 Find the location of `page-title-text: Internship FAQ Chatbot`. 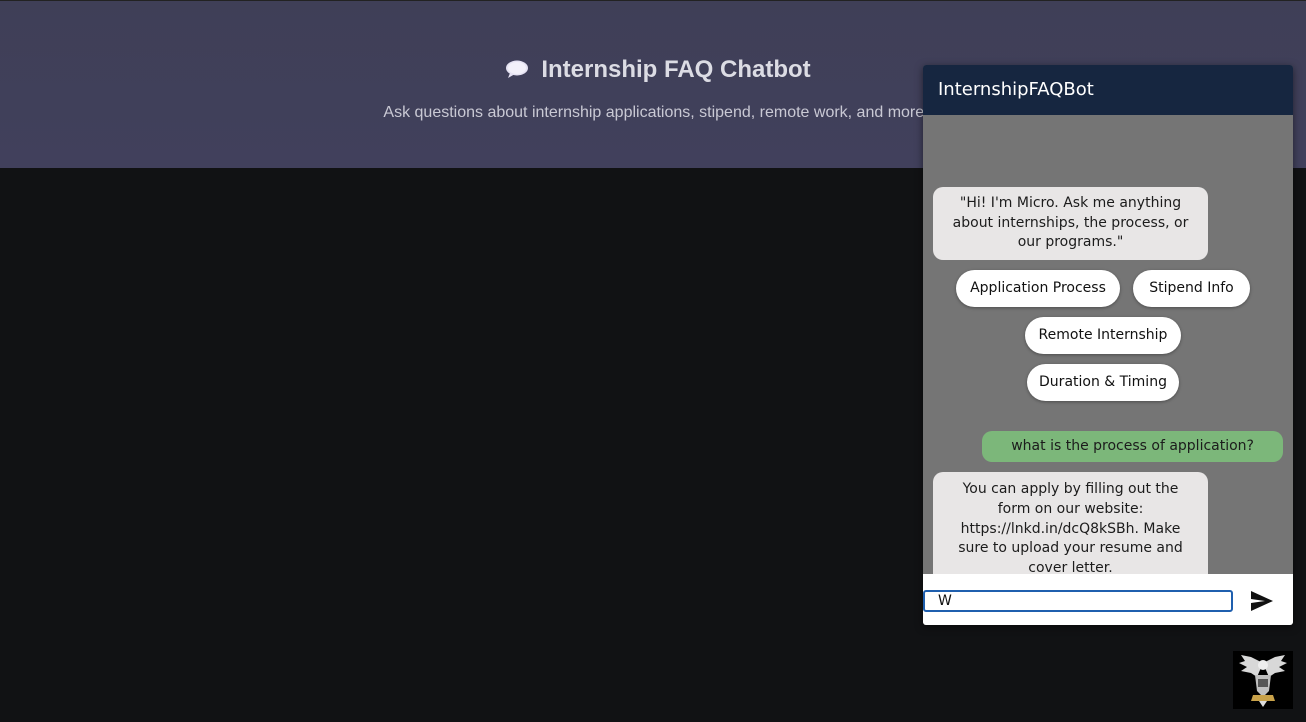

page-title-text: Internship FAQ Chatbot is located at coordinates (676, 69).